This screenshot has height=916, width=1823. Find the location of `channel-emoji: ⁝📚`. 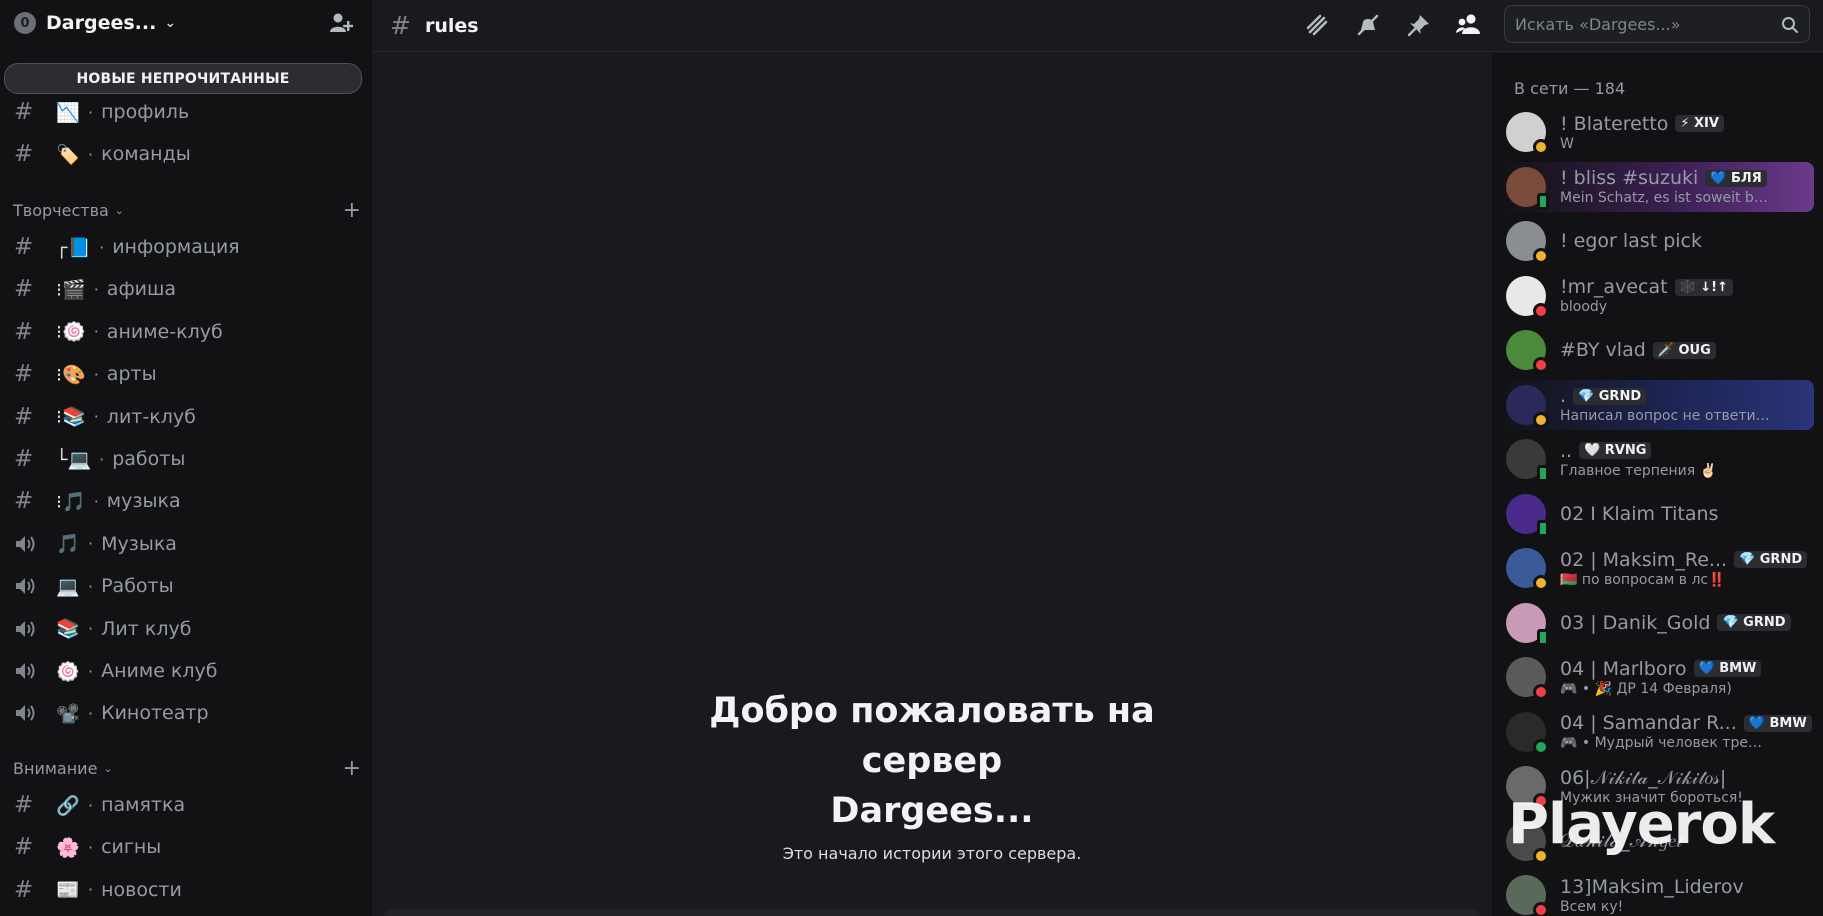

channel-emoji: ⁝📚 is located at coordinates (71, 417).